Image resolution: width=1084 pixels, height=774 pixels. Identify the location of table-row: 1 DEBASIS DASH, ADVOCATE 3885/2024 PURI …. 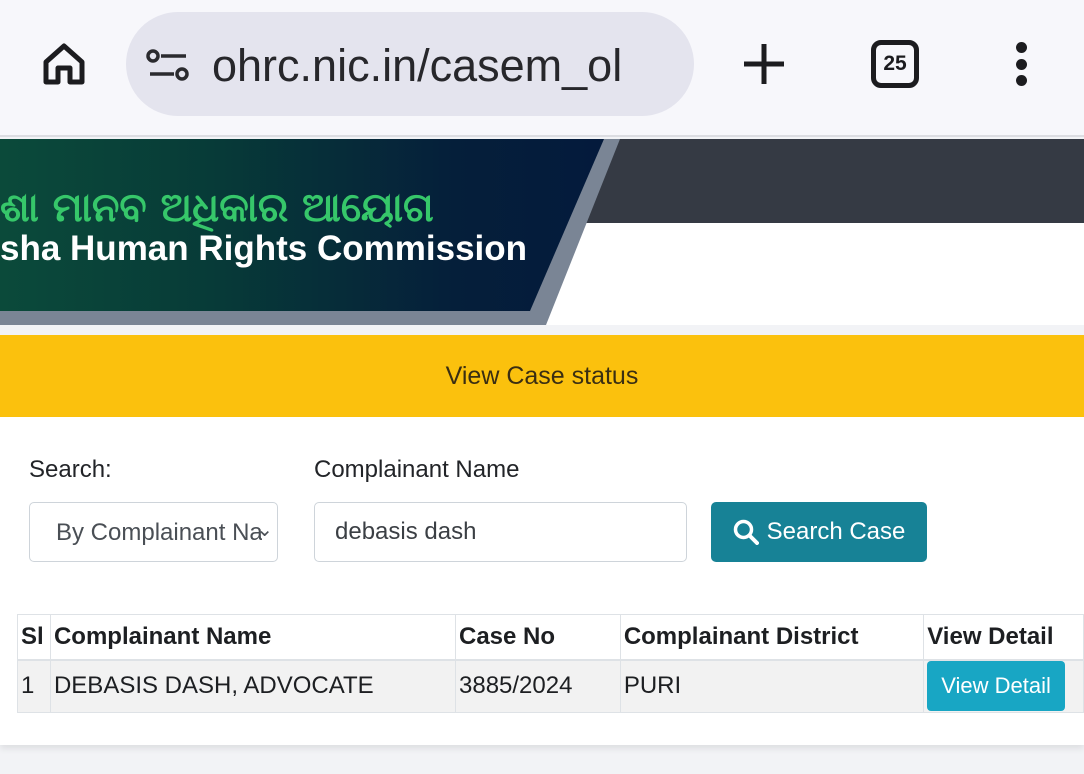
(550, 686).